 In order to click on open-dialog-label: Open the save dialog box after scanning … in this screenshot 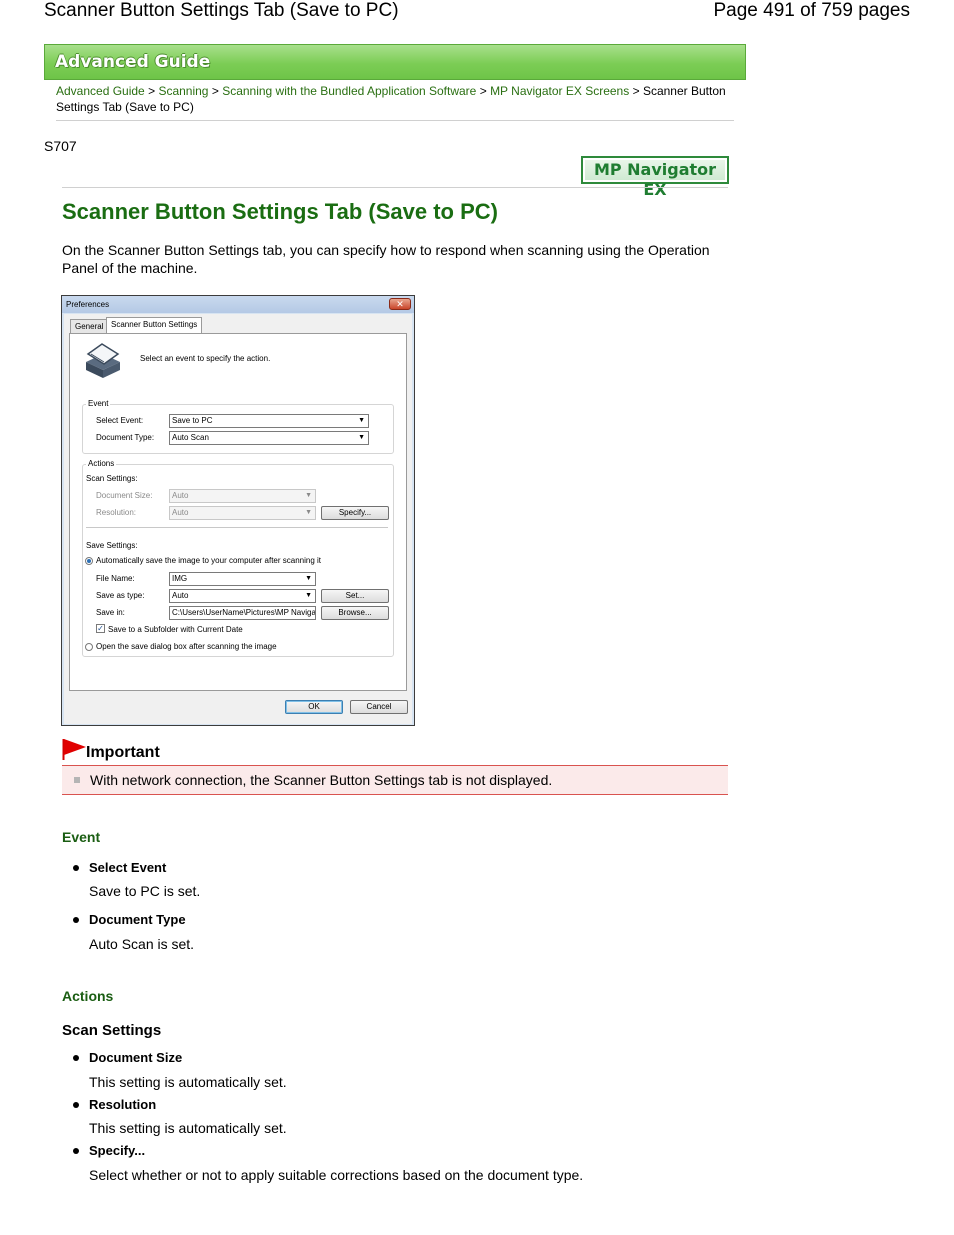, I will do `click(186, 646)`.